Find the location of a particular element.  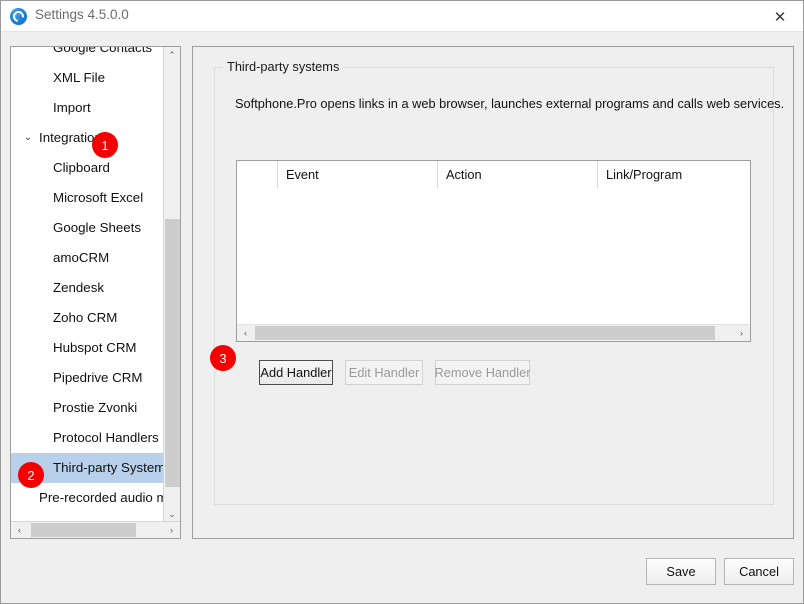

sidebar-item-import: Import is located at coordinates (88, 108).